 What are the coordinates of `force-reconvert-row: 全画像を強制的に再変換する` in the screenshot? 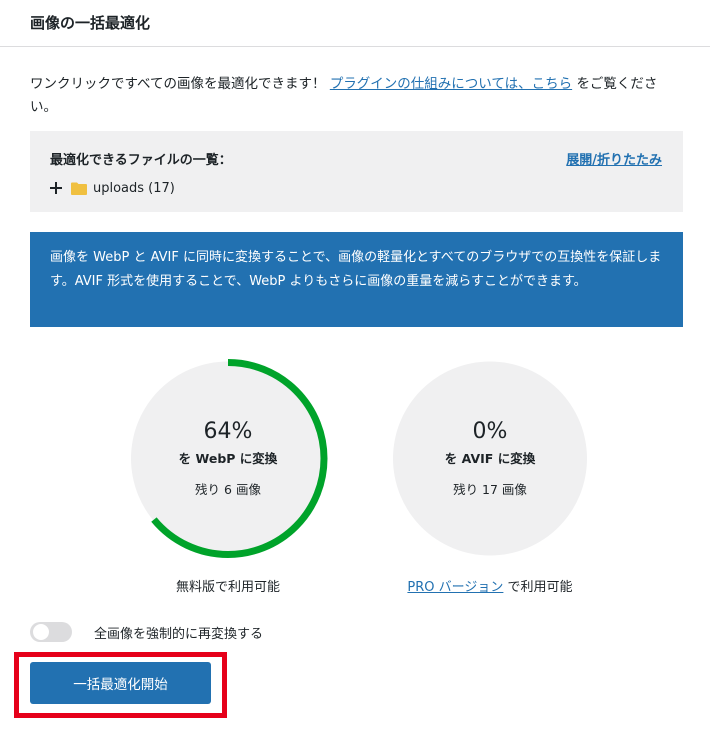 It's located at (146, 632).